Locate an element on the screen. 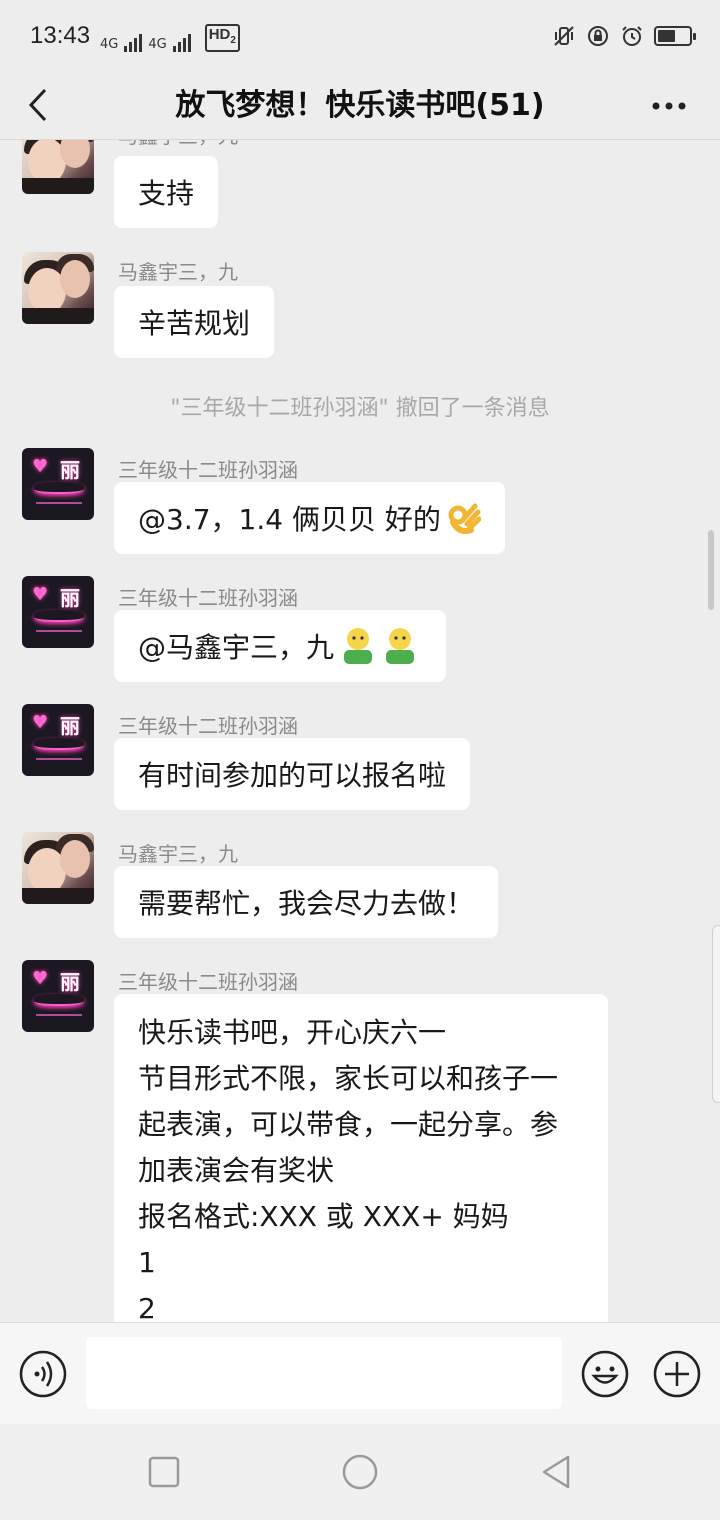 The width and height of the screenshot is (720, 1520). message-line: 快乐读书吧，开心庆六一 is located at coordinates (292, 1032).